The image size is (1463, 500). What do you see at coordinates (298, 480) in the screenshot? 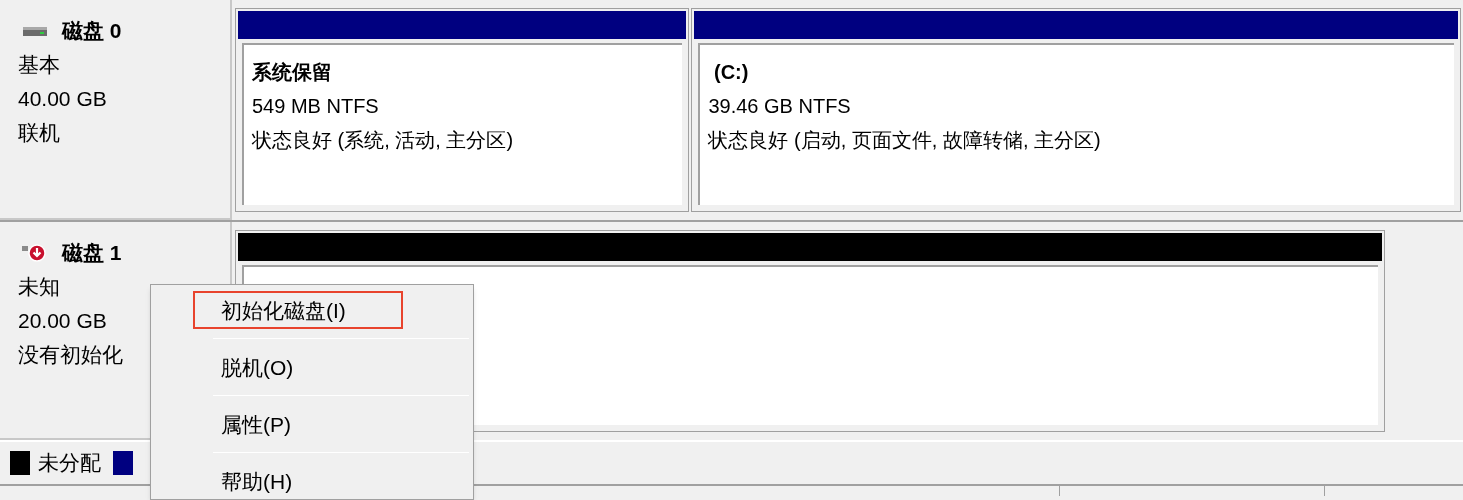
I see `menu-item: 帮助(H)` at bounding box center [298, 480].